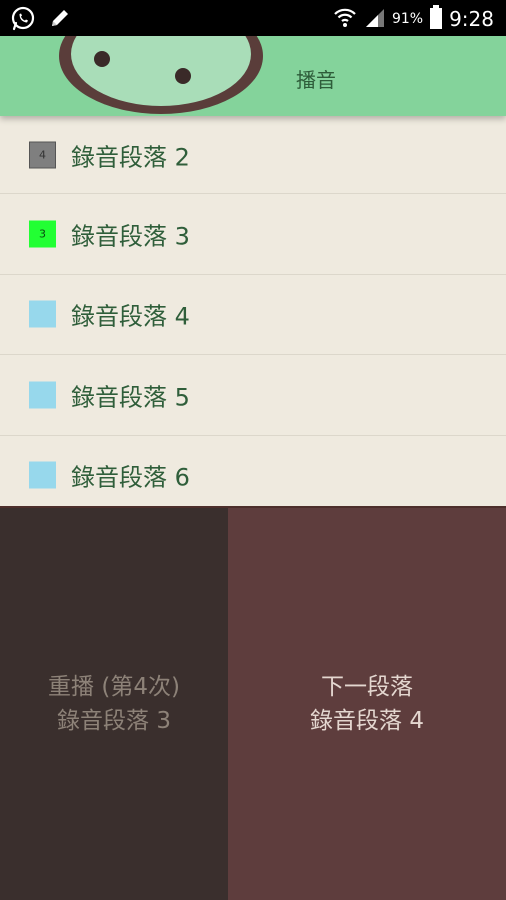 This screenshot has width=506, height=900. I want to click on divider, so click(253, 507).